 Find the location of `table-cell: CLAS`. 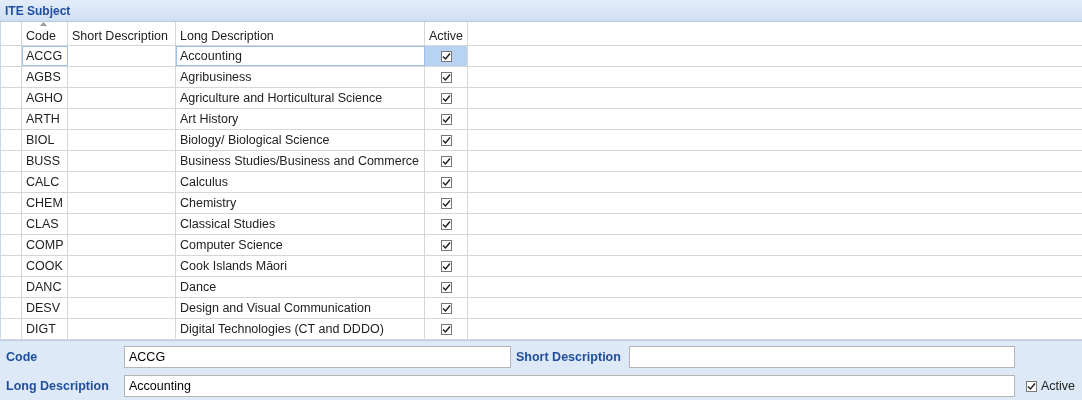

table-cell: CLAS is located at coordinates (45, 224).